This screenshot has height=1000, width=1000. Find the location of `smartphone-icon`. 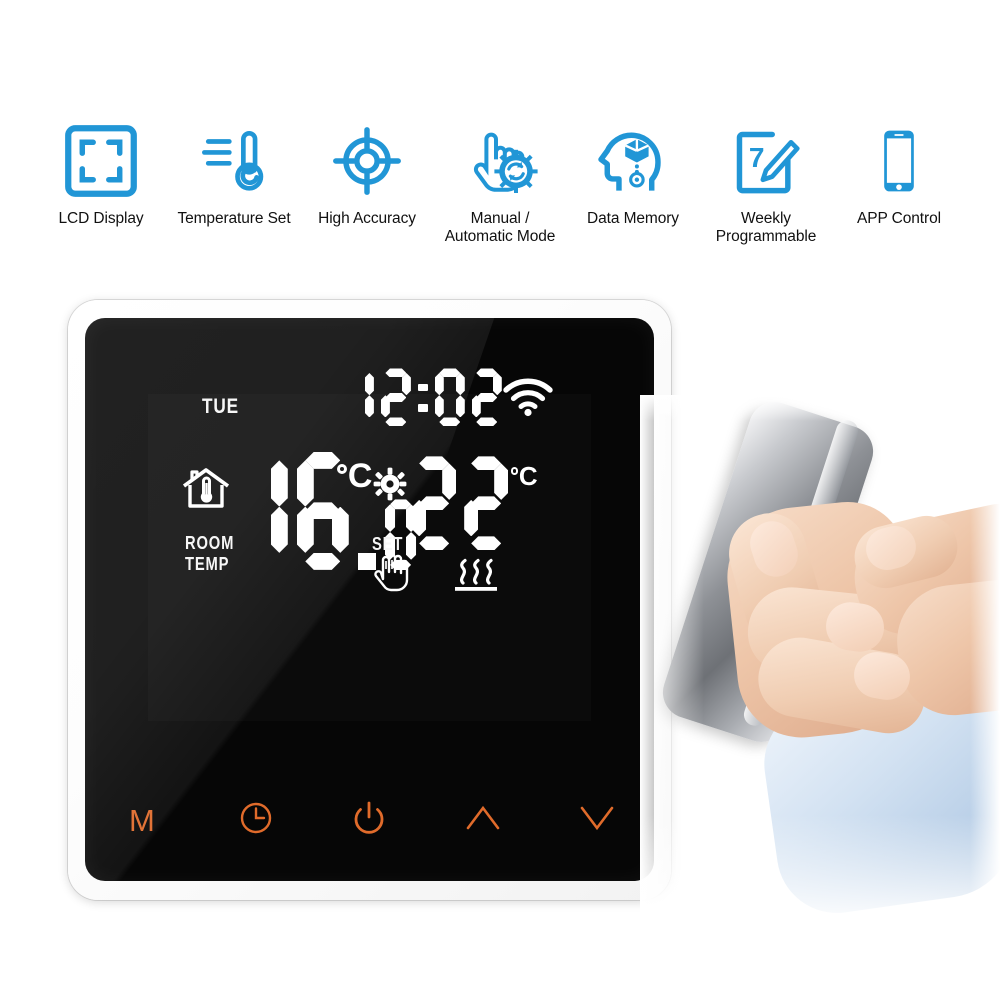

smartphone-icon is located at coordinates (899, 161).